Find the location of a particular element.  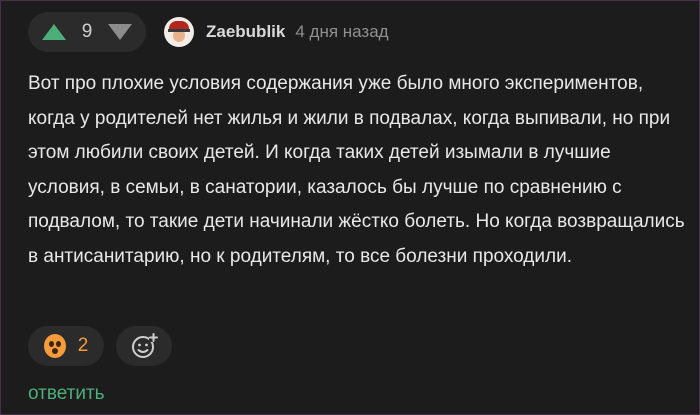

vote-widget: 9 is located at coordinates (87, 32).